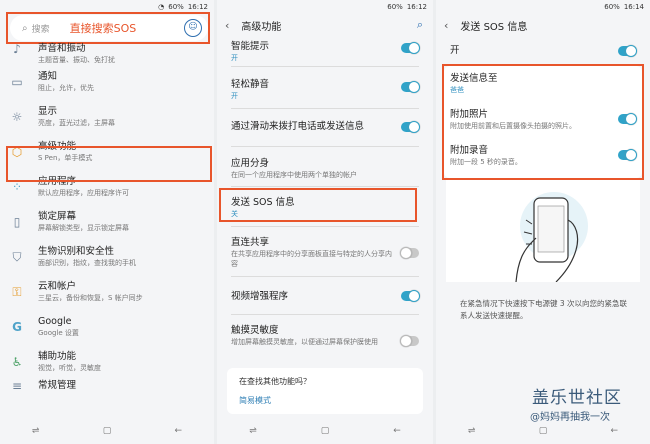  I want to click on hand-phone-illustration, so click(551, 237).